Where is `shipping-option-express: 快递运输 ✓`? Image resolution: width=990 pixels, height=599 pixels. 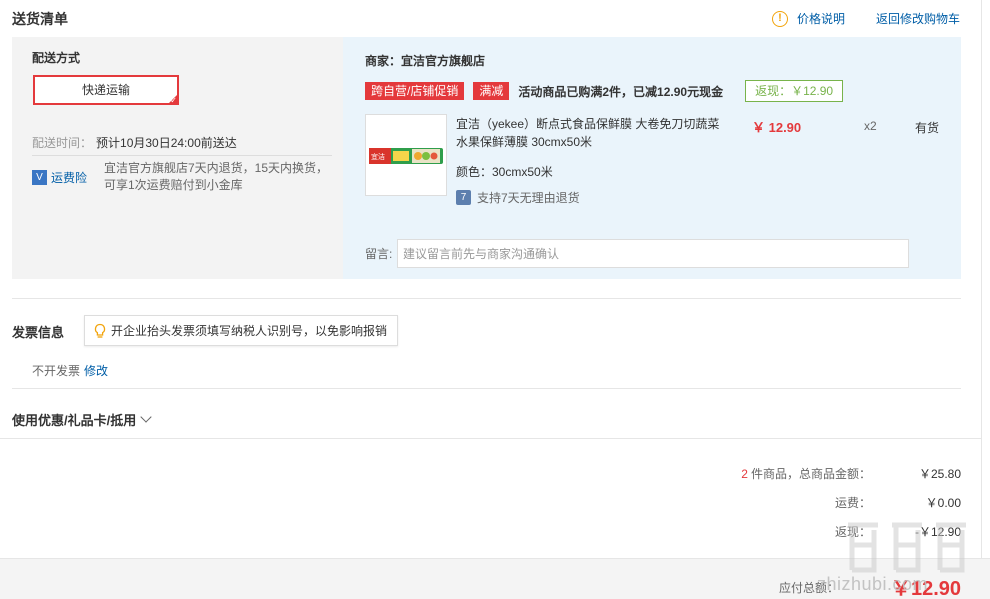
shipping-option-express: 快递运输 ✓ is located at coordinates (106, 90).